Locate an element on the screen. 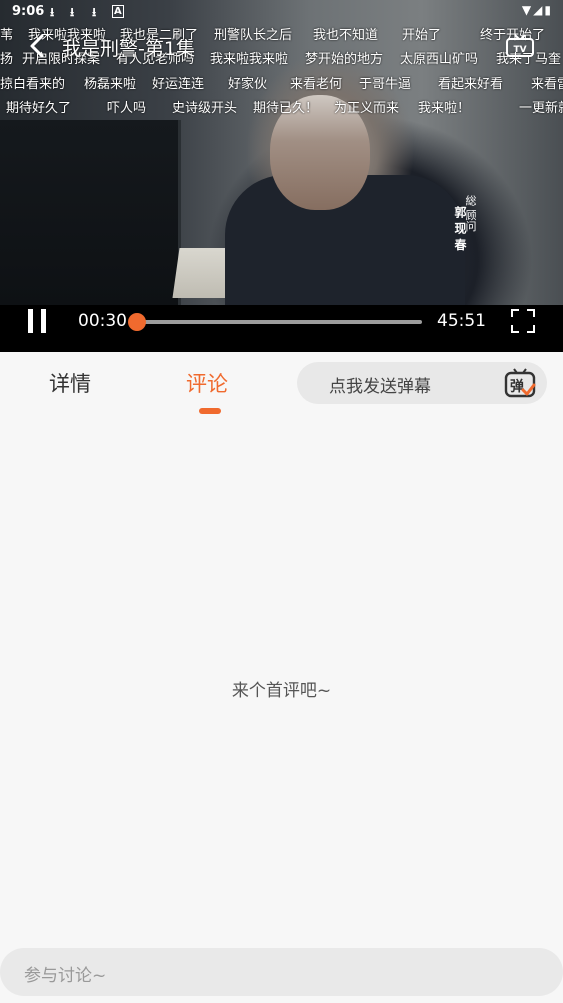  danmaku-row: 掠白看来的 杨磊来啦 好运连连 好家伙 来看老何 于哥牛逼 看起来好看 来看雷 is located at coordinates (281, 84).